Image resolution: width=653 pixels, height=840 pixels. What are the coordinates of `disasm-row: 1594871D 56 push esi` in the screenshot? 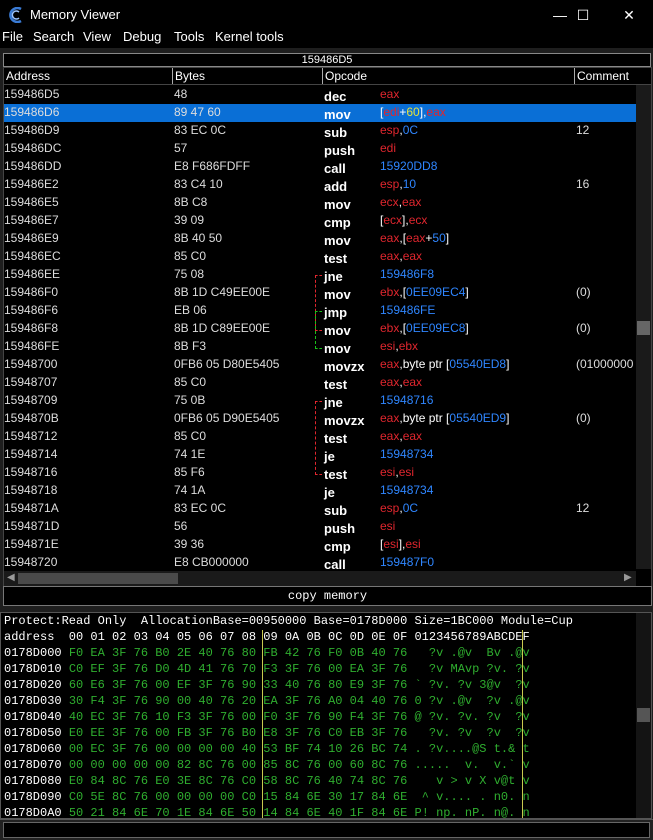 It's located at (320, 527).